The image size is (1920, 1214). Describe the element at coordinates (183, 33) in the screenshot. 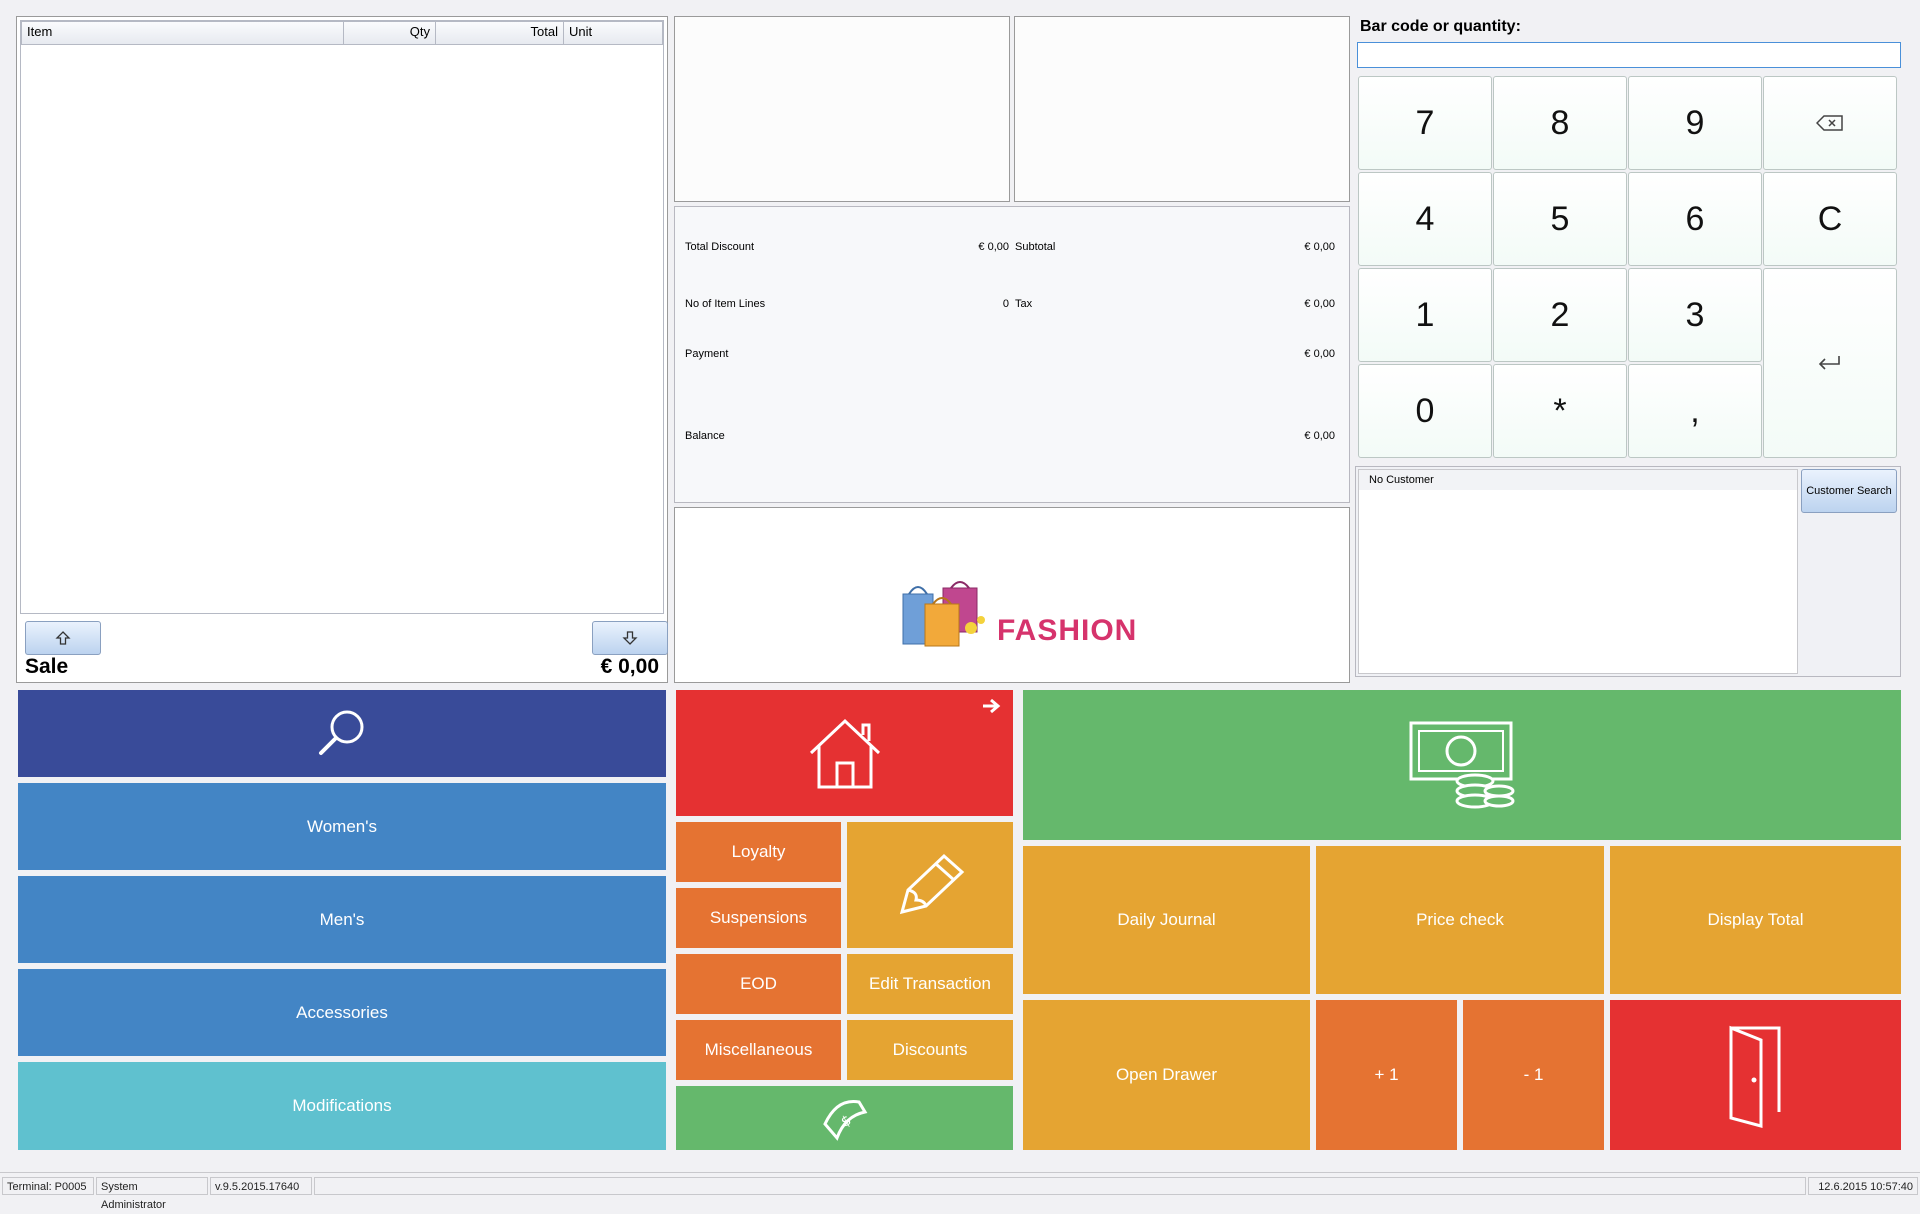

I see `column-header-item: Item` at that location.